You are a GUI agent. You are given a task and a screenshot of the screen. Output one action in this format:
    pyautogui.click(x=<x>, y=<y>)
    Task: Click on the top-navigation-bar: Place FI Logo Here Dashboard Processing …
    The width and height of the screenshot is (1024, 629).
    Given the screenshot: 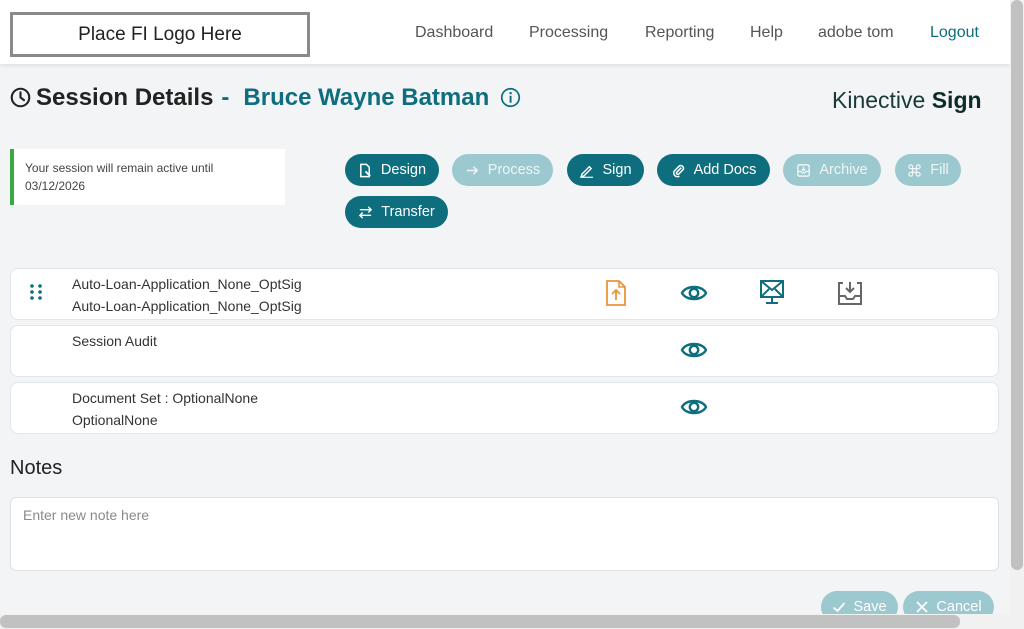 What is the action you would take?
    pyautogui.click(x=505, y=32)
    